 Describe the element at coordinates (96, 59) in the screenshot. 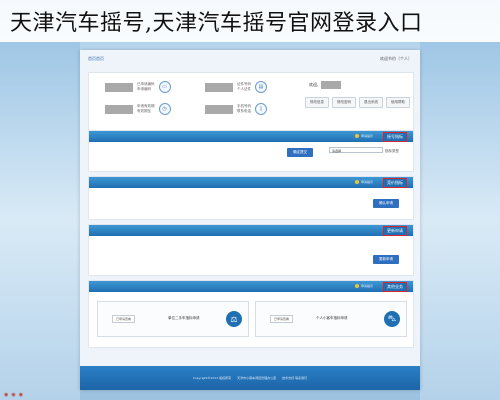

I see `breadcrumb-home: 首页首页` at that location.